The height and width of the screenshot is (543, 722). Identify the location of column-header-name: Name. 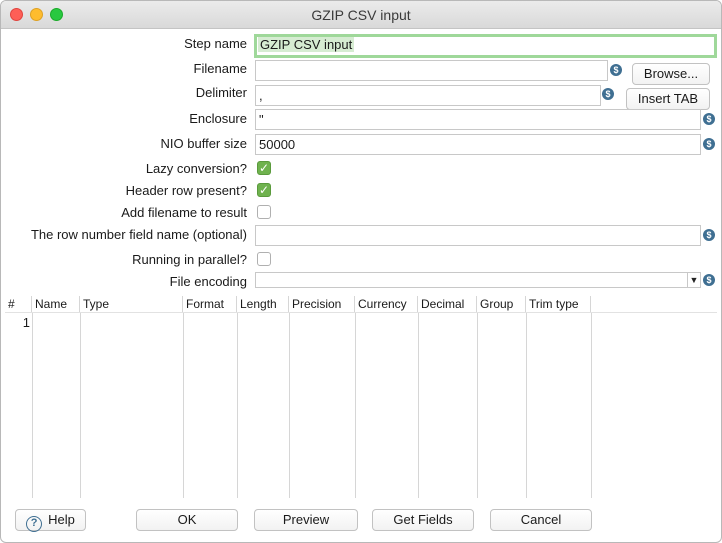
(56, 304).